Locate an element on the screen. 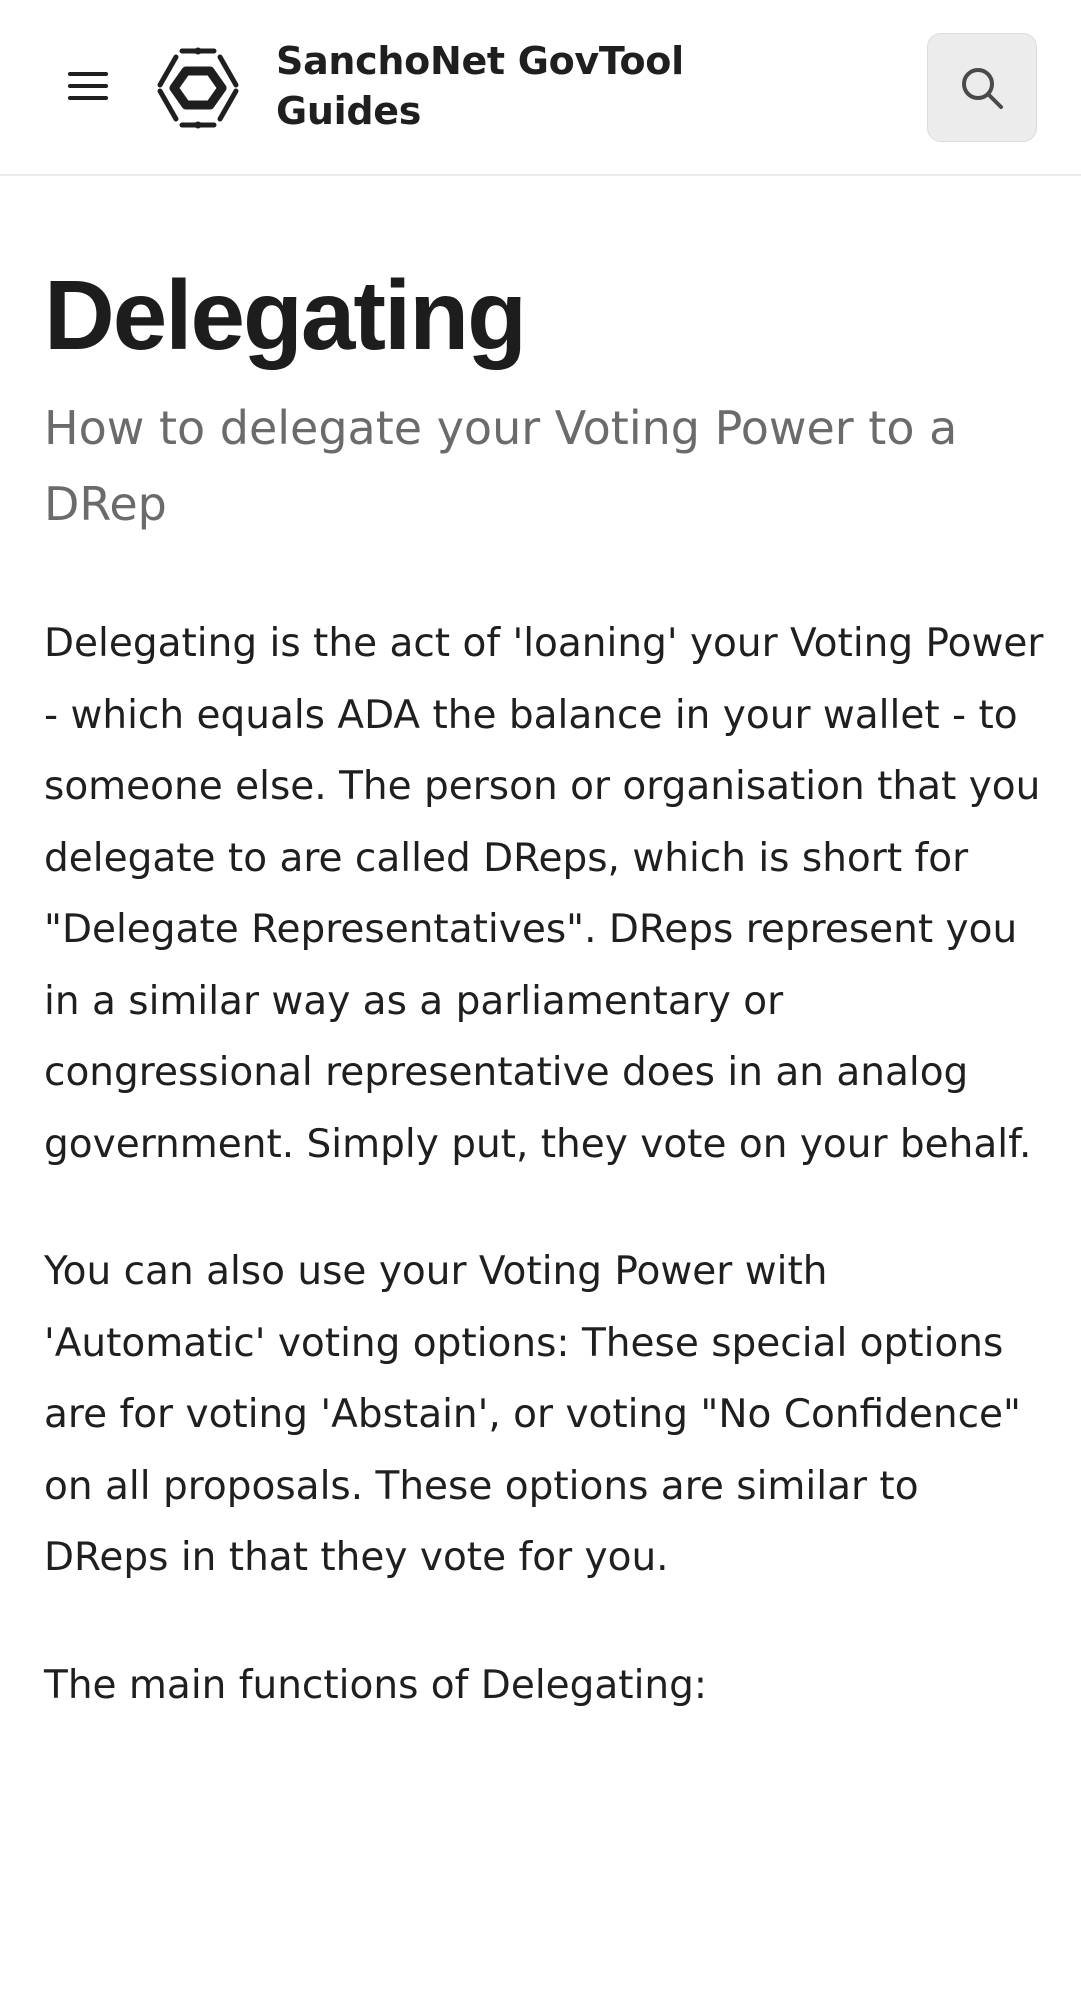 This screenshot has height=1999, width=1081. hexagon-logo-icon is located at coordinates (198, 87).